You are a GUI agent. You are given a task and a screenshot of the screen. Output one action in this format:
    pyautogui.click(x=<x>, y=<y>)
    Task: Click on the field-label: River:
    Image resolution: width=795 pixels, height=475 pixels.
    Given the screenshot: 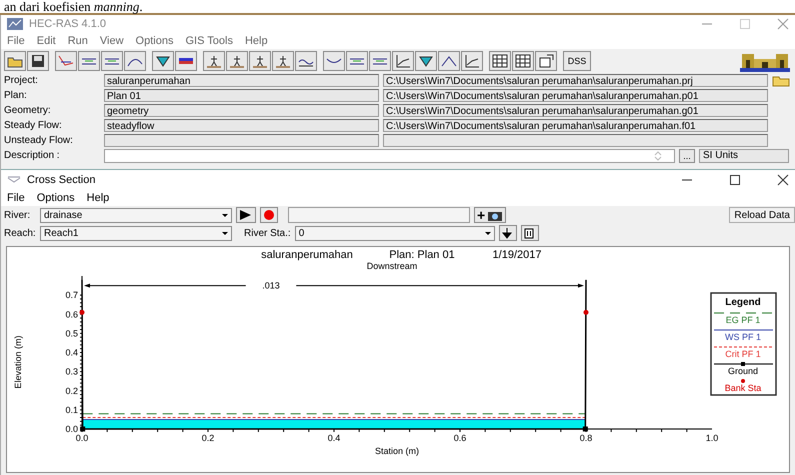 What is the action you would take?
    pyautogui.click(x=18, y=215)
    